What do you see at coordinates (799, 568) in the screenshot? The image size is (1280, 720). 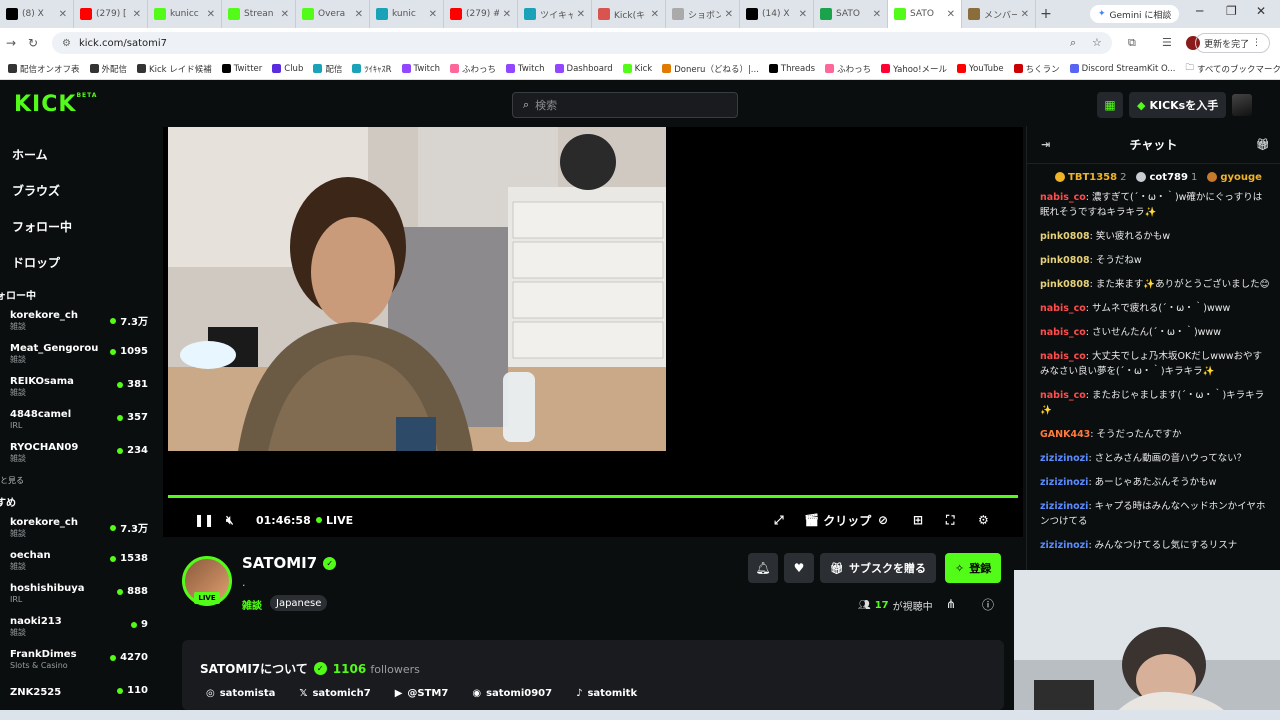 I see `favorite-heart-icon: ♥` at bounding box center [799, 568].